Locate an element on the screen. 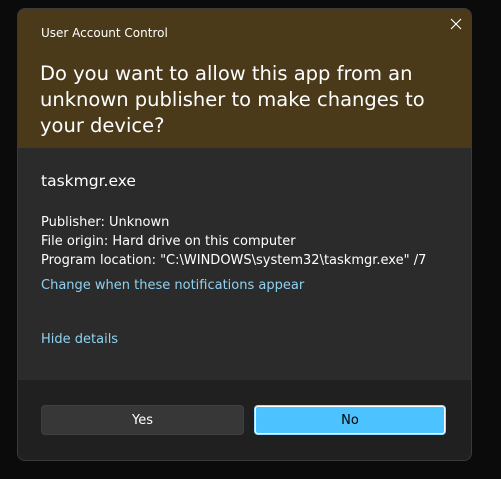 The height and width of the screenshot is (479, 501). no-button: No is located at coordinates (350, 420).